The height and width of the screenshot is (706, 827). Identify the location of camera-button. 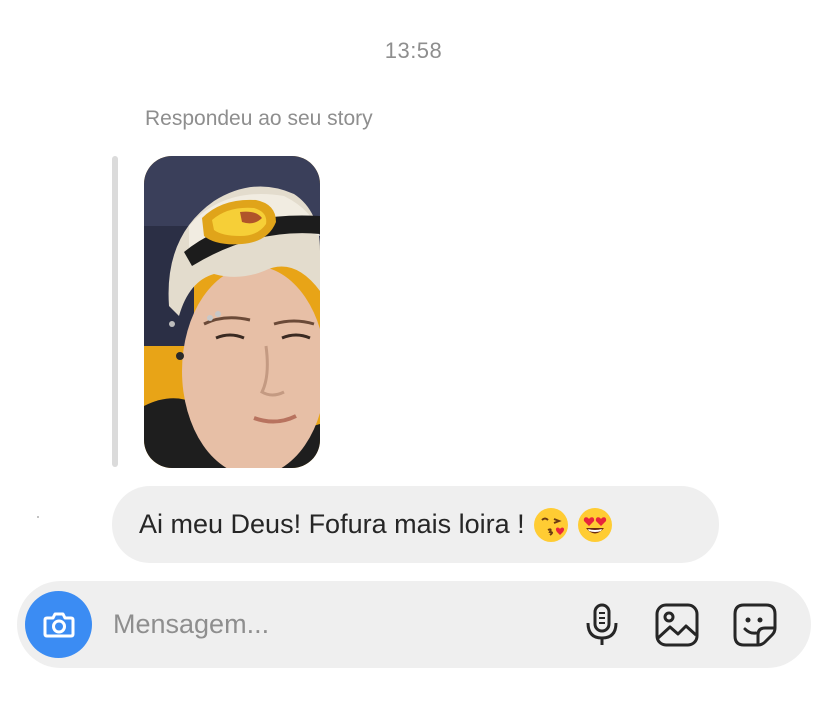
(58, 624).